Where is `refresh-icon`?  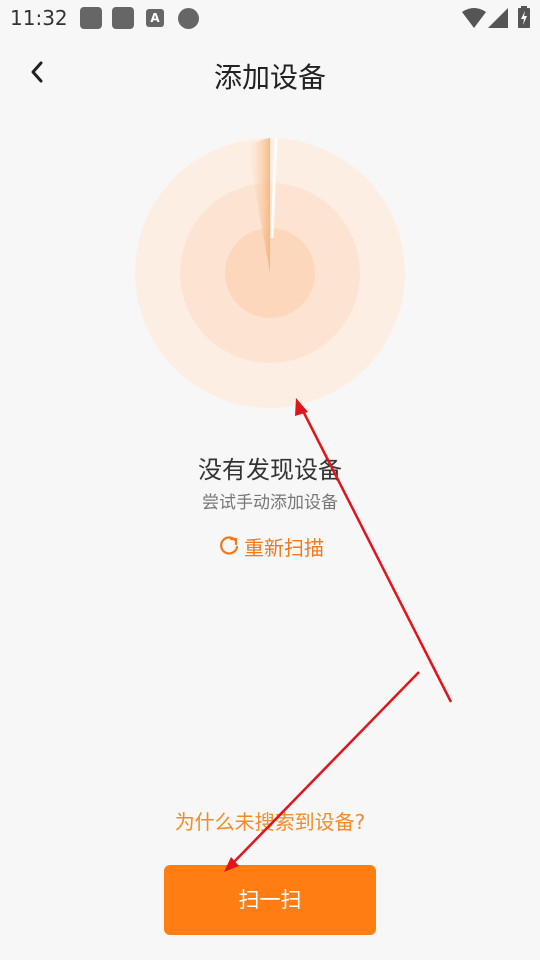
refresh-icon is located at coordinates (229, 545).